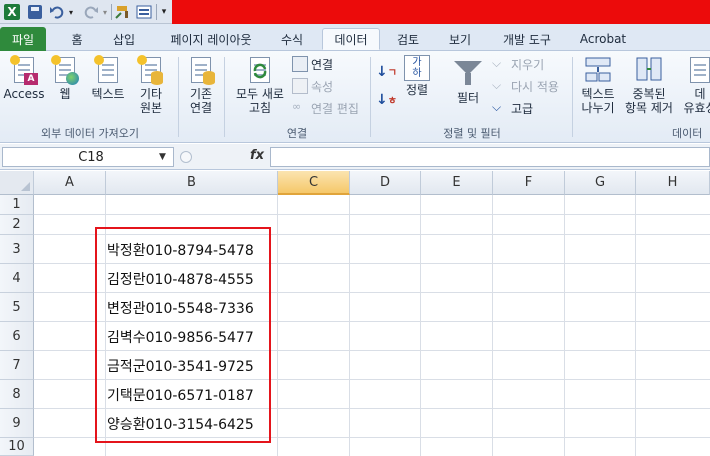 The width and height of the screenshot is (710, 456). What do you see at coordinates (17, 307) in the screenshot?
I see `row-header-5: 5` at bounding box center [17, 307].